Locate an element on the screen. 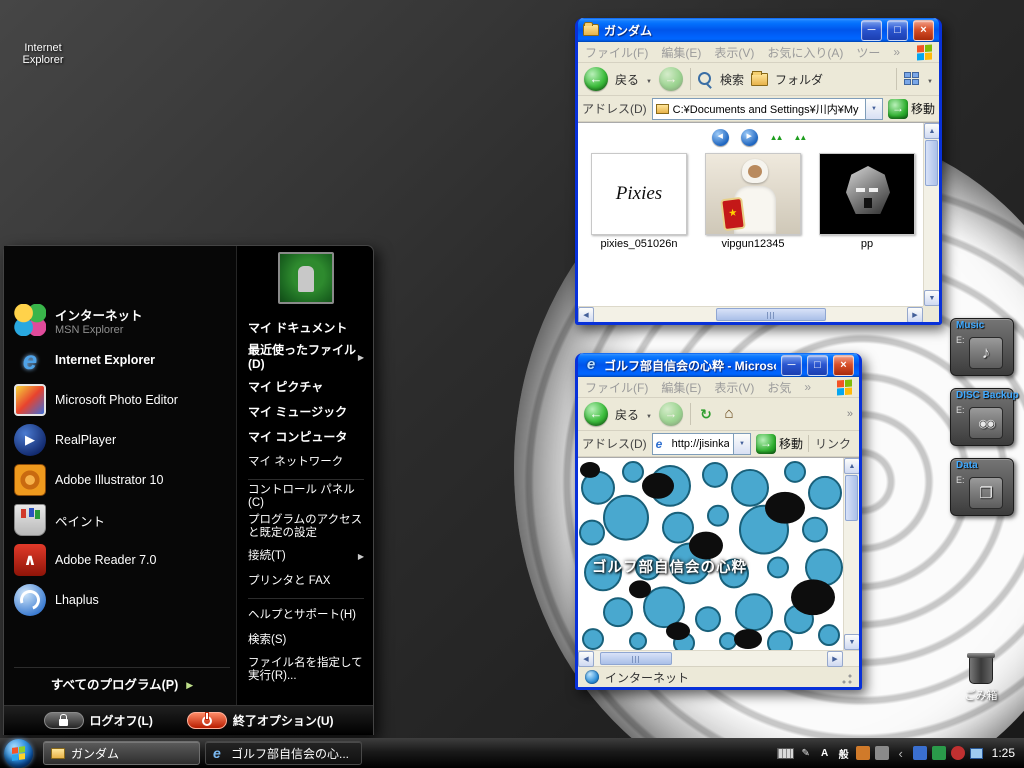 This screenshot has width=1024, height=768. tray-collapse-icon is located at coordinates (901, 753).